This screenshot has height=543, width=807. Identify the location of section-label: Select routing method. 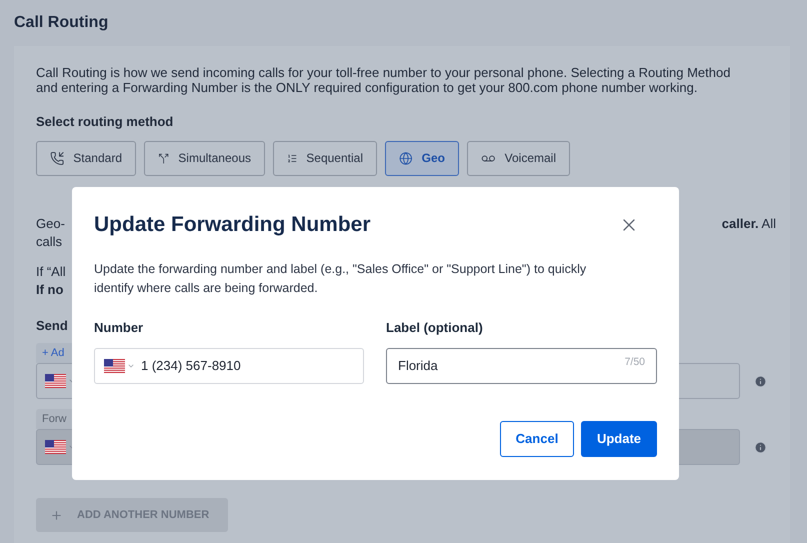
(105, 122).